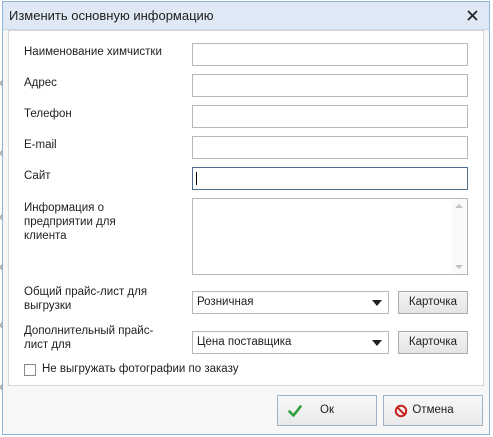  I want to click on text-caret, so click(196, 178).